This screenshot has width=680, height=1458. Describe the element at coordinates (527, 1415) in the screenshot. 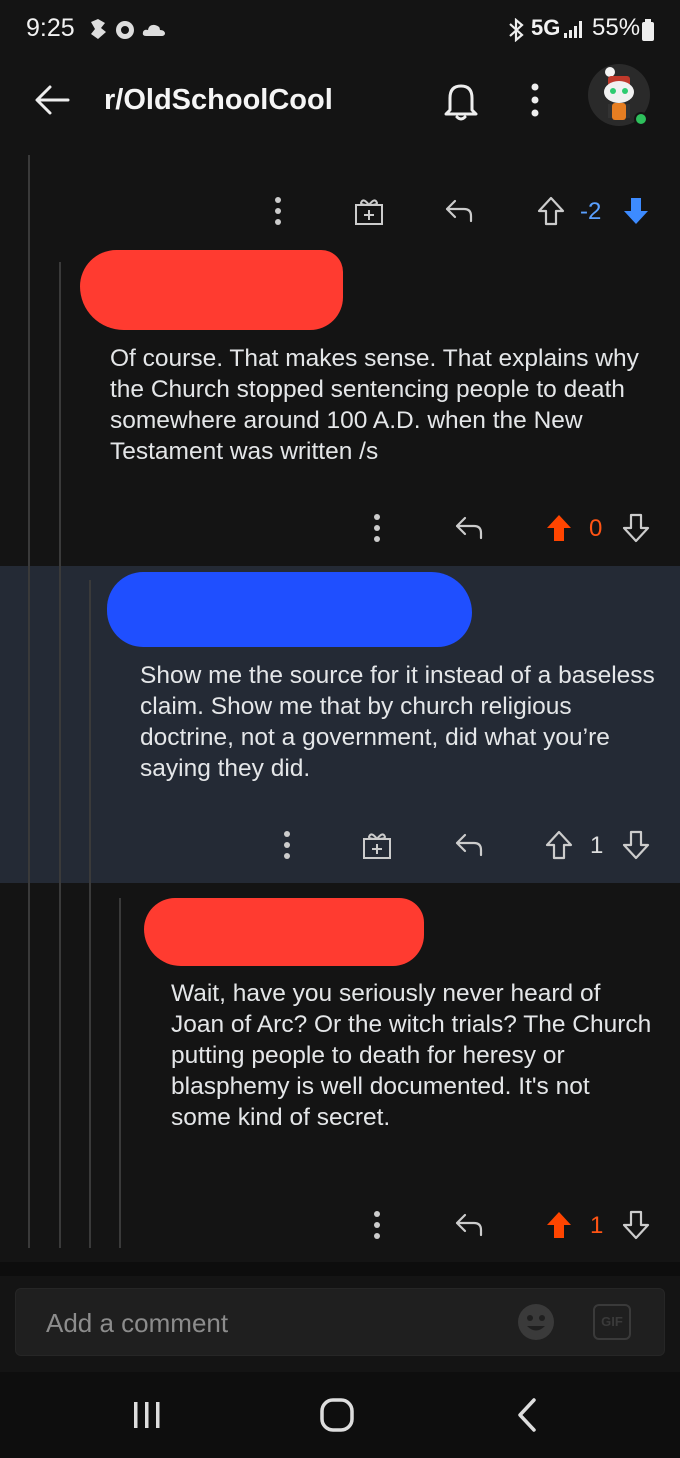

I see `nav-back-icon` at that location.